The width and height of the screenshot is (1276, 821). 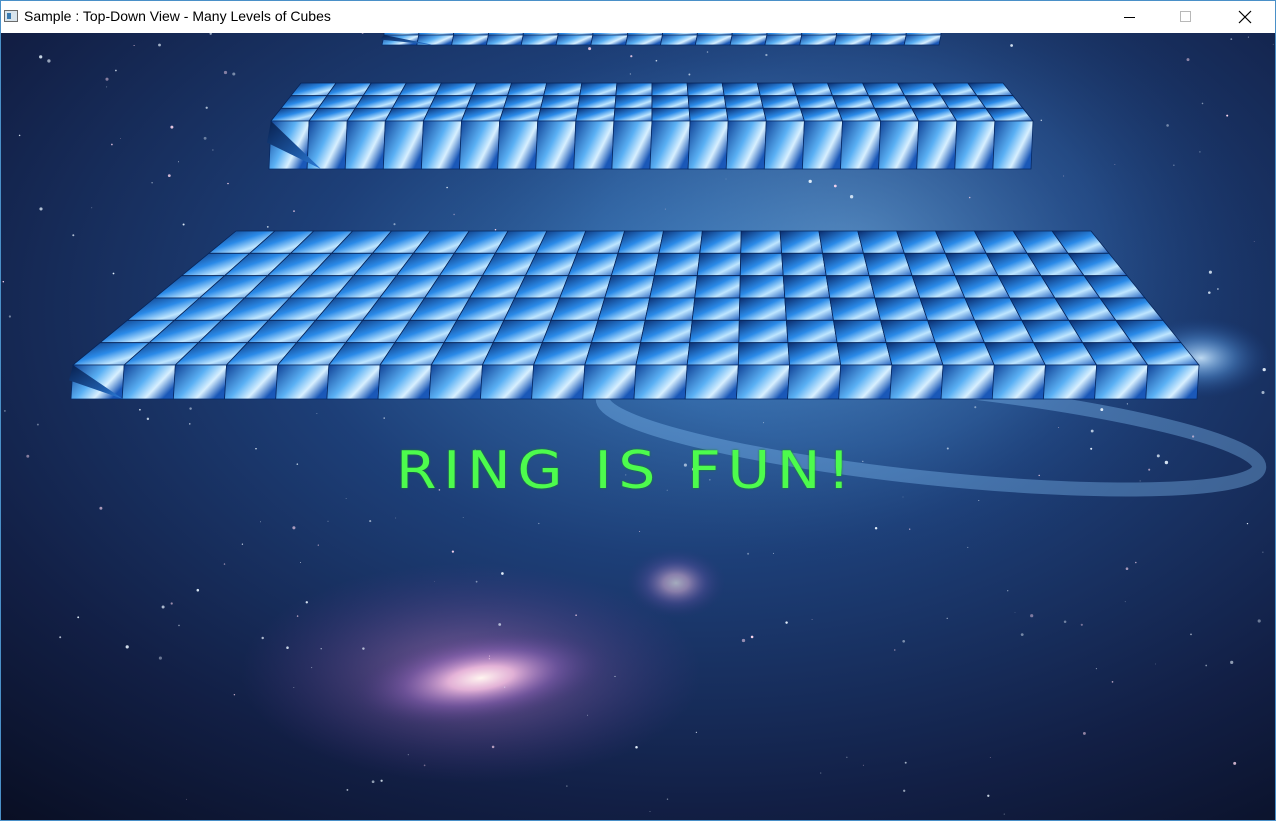 I want to click on maximize-button, so click(x=1186, y=17).